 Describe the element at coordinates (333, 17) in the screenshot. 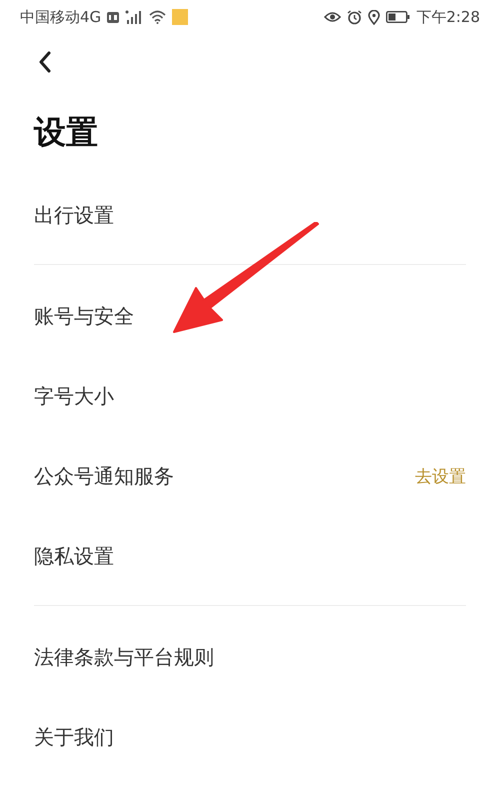

I see `eye-icon` at that location.